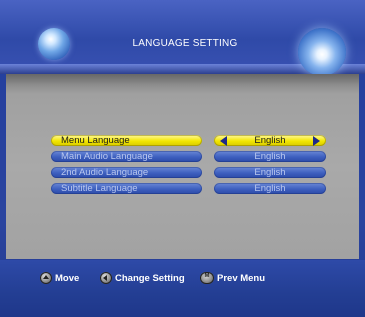  Describe the element at coordinates (99, 188) in the screenshot. I see `menu-item-label: Subtitle Language` at that location.